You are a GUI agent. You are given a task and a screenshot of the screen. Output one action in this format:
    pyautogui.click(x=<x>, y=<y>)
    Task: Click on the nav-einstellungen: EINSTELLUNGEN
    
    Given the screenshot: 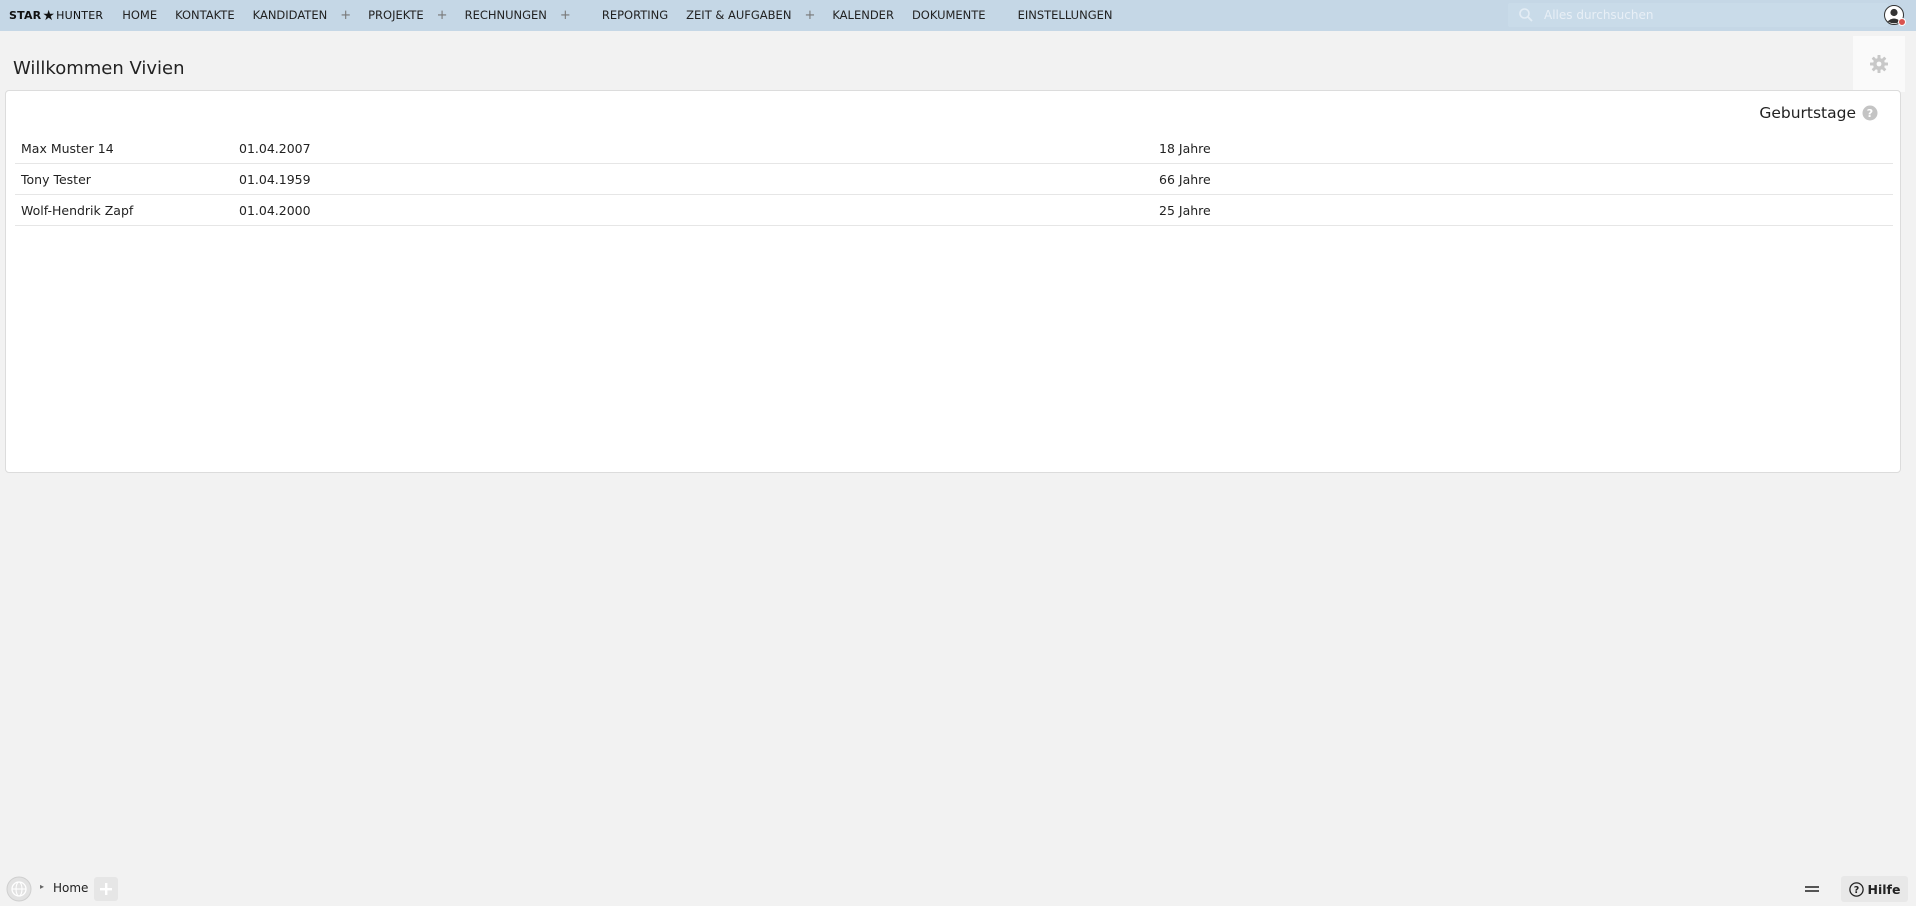 What is the action you would take?
    pyautogui.click(x=1065, y=15)
    